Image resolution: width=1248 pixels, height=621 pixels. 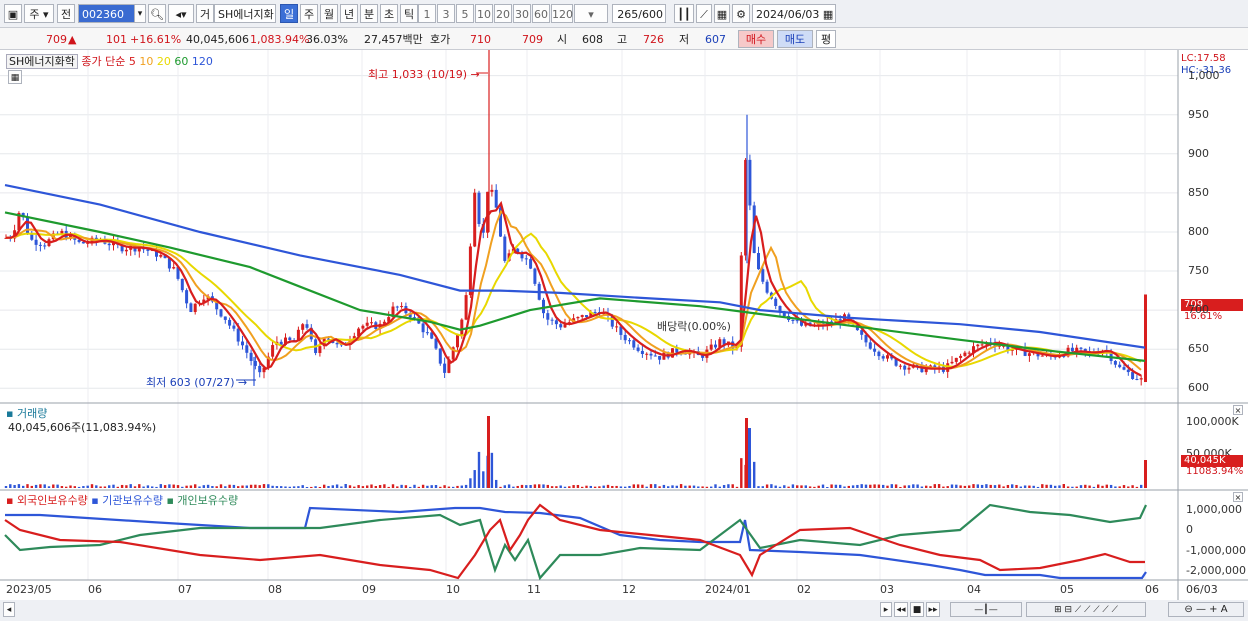 What do you see at coordinates (9, 609) in the screenshot?
I see `scroll-left-icon: ◂` at bounding box center [9, 609].